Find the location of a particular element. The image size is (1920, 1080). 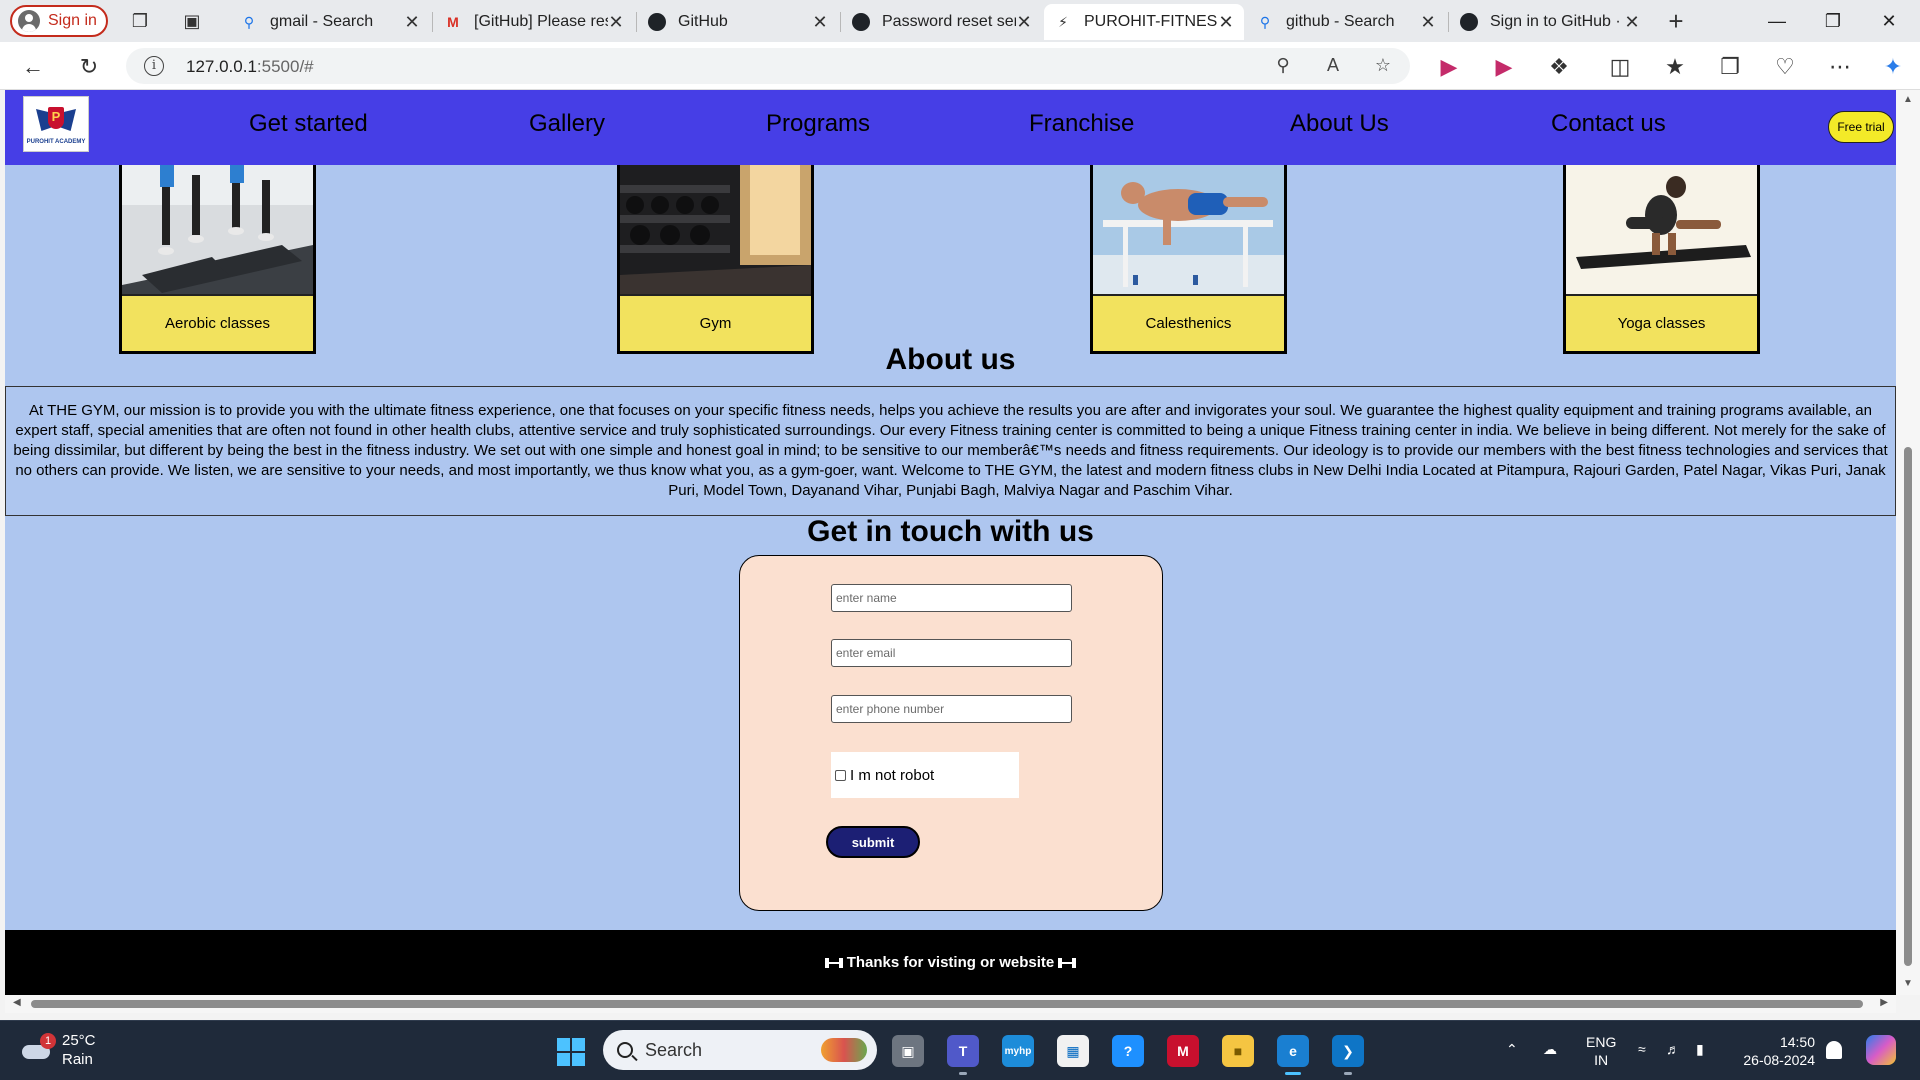

name-input is located at coordinates (951, 598).